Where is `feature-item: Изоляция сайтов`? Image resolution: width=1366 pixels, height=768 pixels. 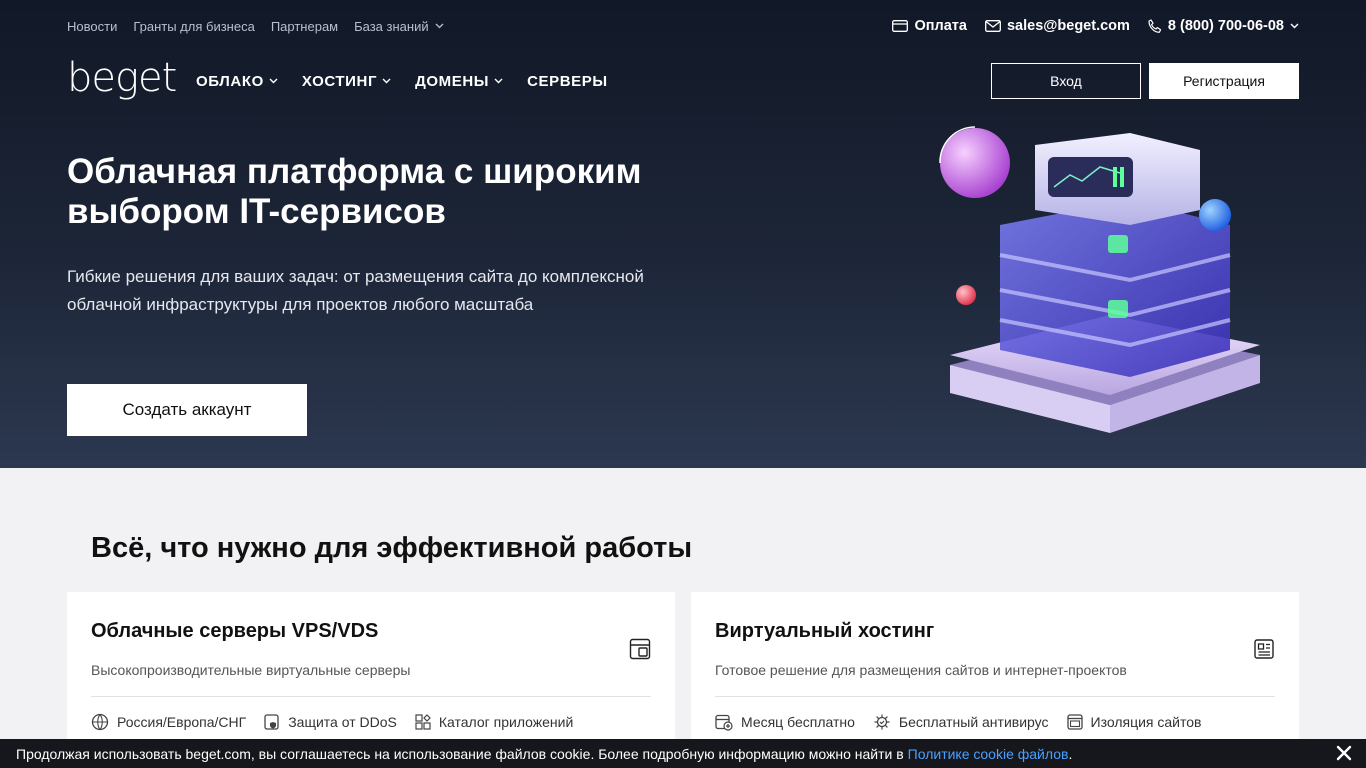
feature-item: Изоляция сайтов is located at coordinates (1134, 722).